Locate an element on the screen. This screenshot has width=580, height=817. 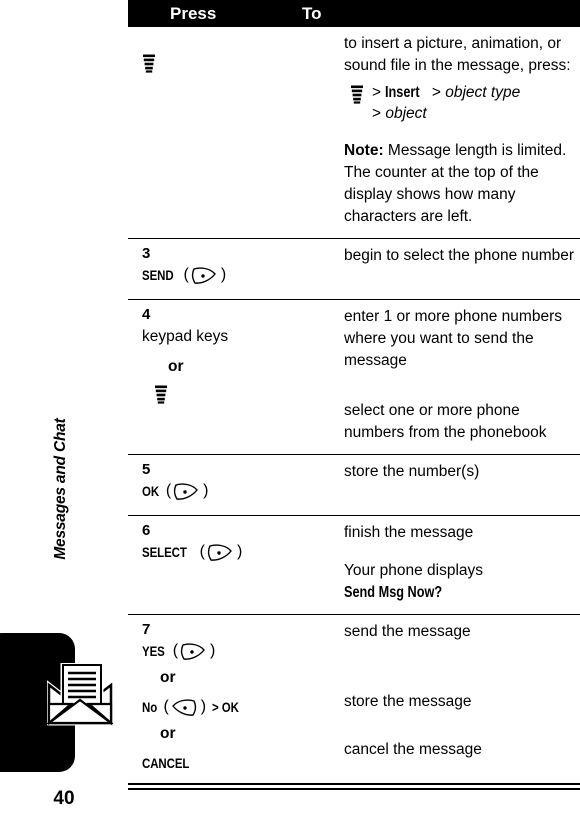
or-separator-2: or is located at coordinates (168, 733).